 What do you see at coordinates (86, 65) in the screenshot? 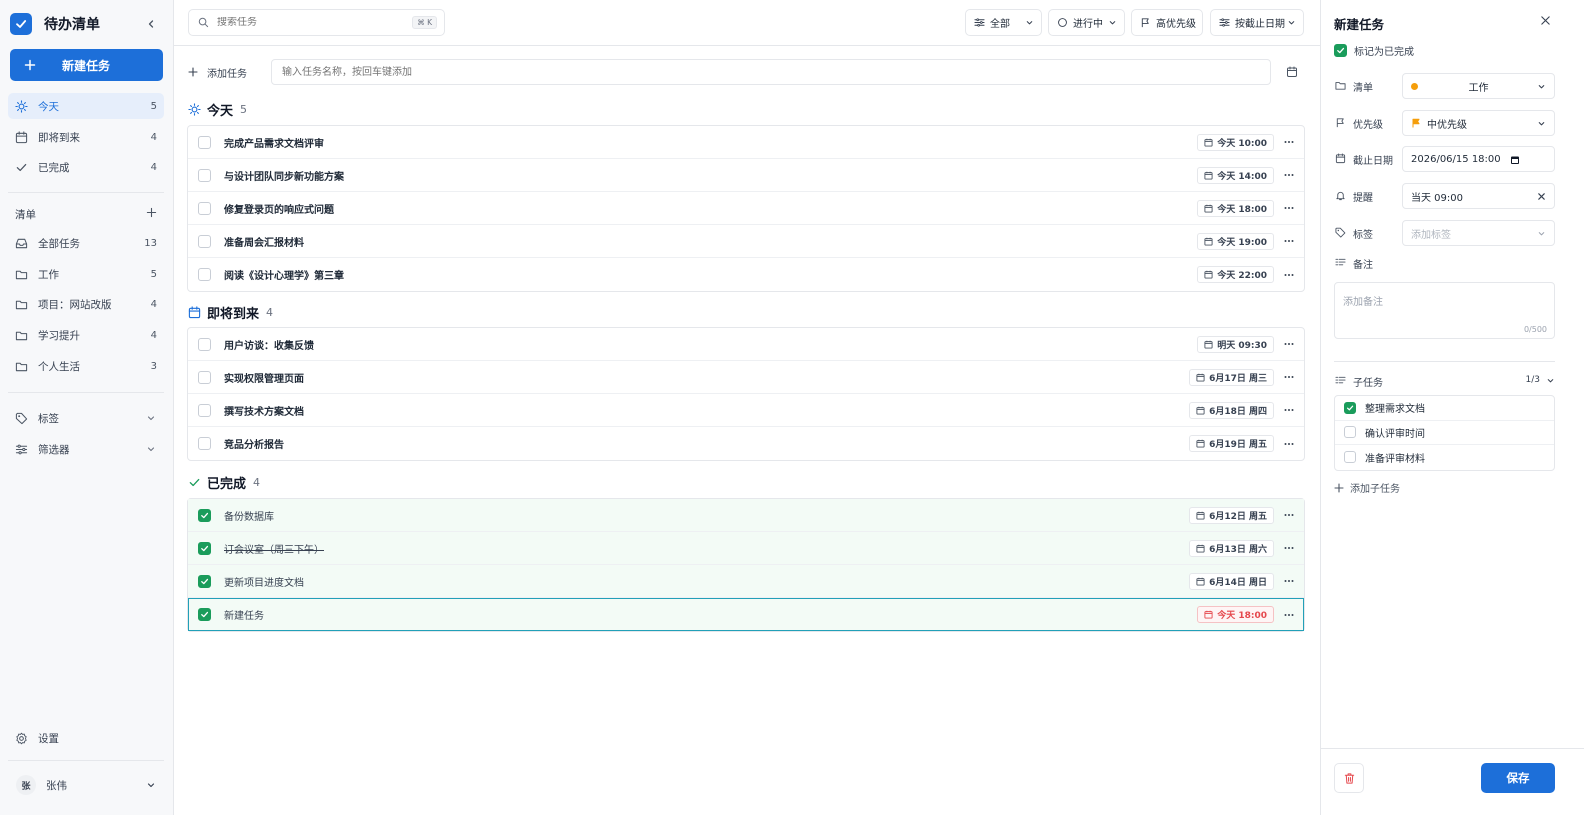
I see `new-task-button: 新建任务` at bounding box center [86, 65].